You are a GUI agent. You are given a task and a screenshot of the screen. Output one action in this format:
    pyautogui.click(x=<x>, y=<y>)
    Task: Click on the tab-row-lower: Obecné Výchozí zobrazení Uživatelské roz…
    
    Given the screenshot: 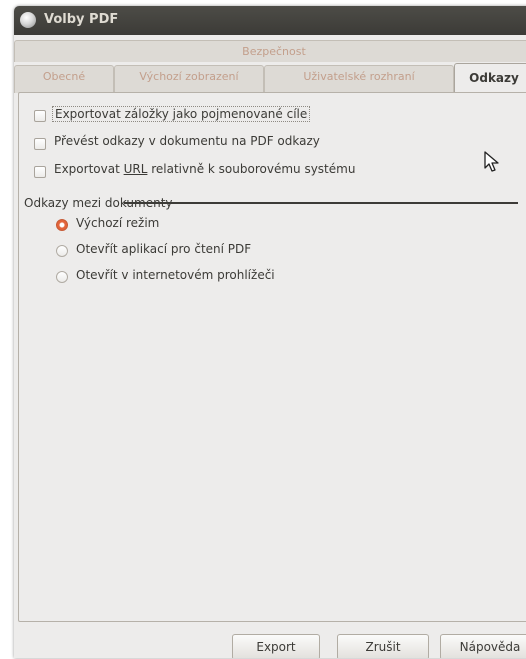 What is the action you would take?
    pyautogui.click(x=270, y=78)
    